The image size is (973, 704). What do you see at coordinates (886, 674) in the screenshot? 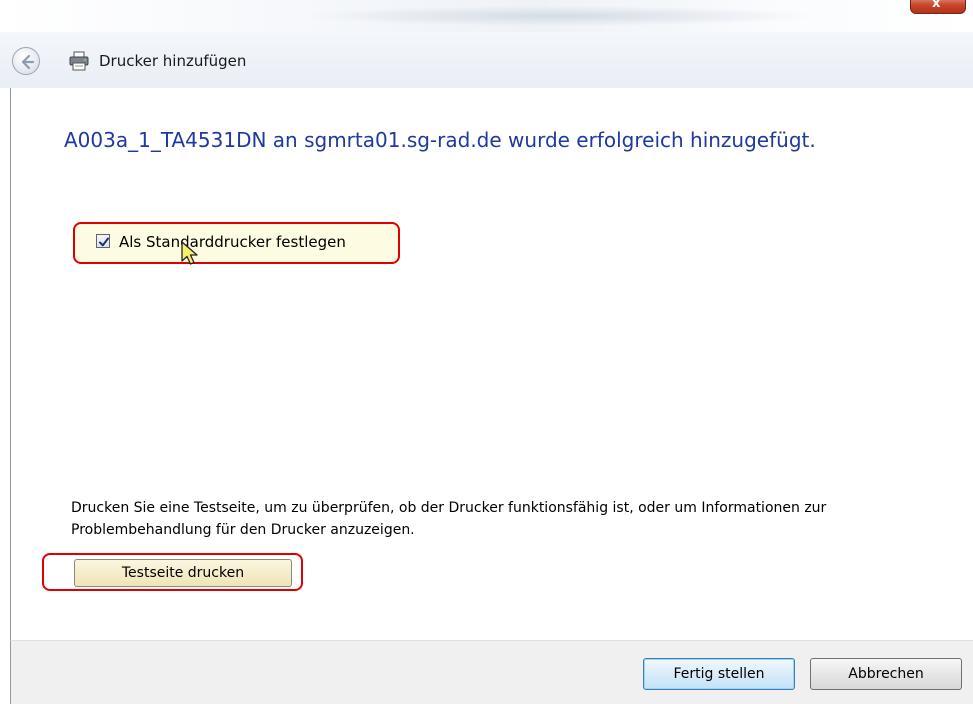
I see `cancel-button: Abbrechen` at bounding box center [886, 674].